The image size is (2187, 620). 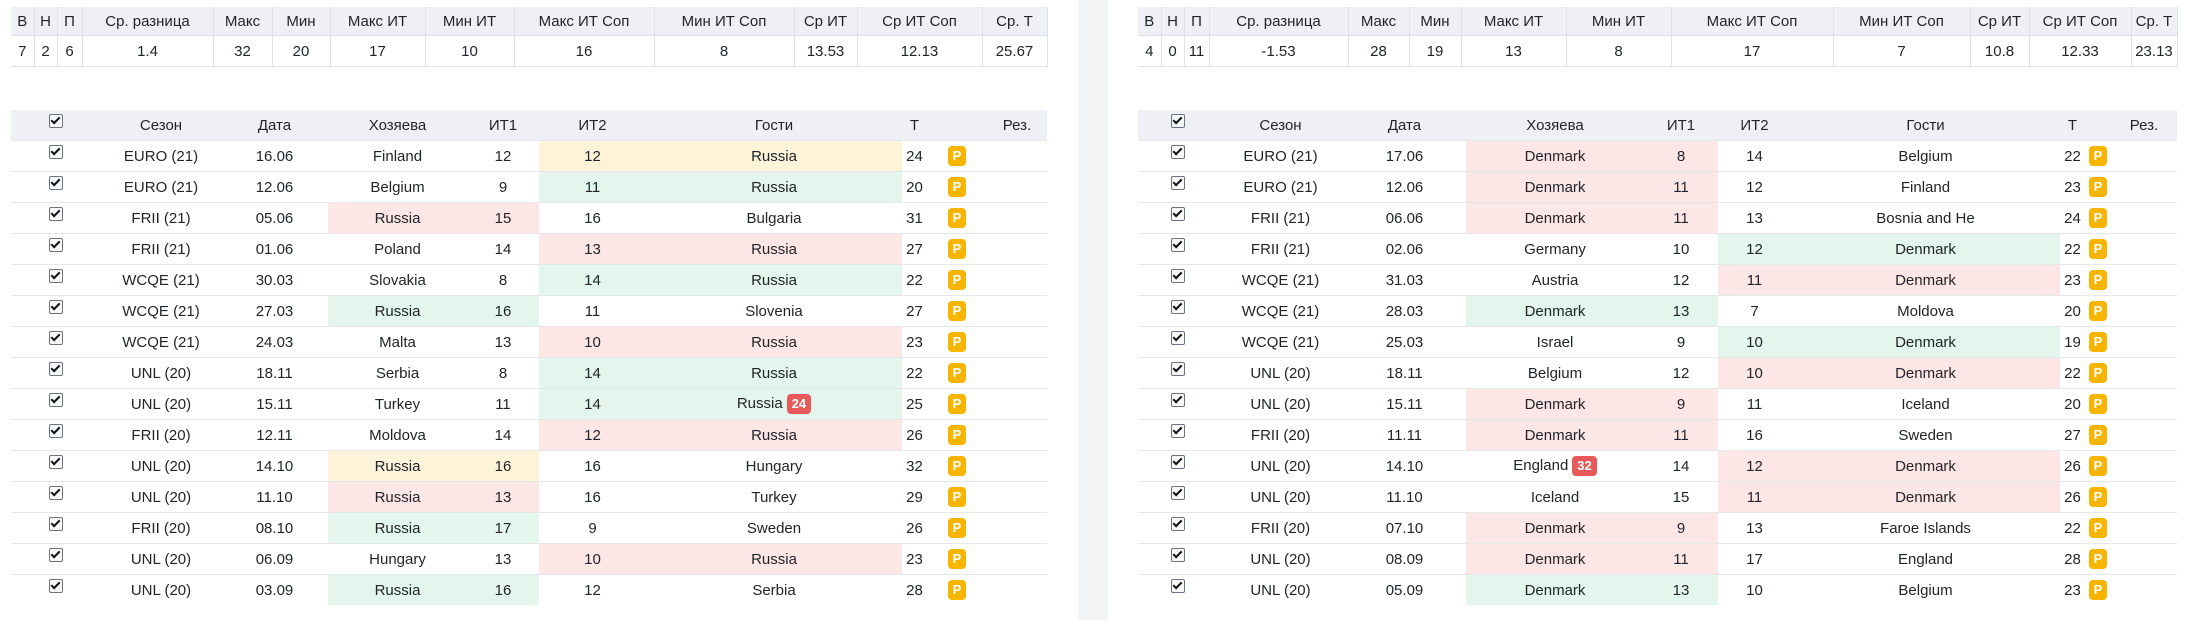 What do you see at coordinates (397, 280) in the screenshot?
I see `home-team-name: Slovakia` at bounding box center [397, 280].